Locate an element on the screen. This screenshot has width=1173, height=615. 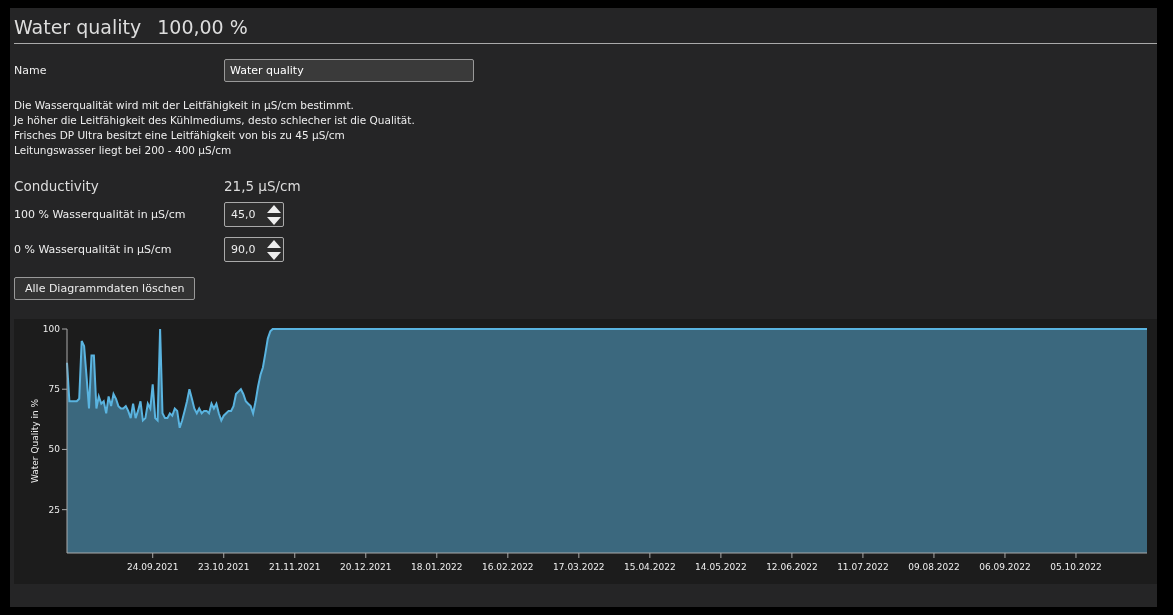
panel-title: Water quality is located at coordinates (78, 27).